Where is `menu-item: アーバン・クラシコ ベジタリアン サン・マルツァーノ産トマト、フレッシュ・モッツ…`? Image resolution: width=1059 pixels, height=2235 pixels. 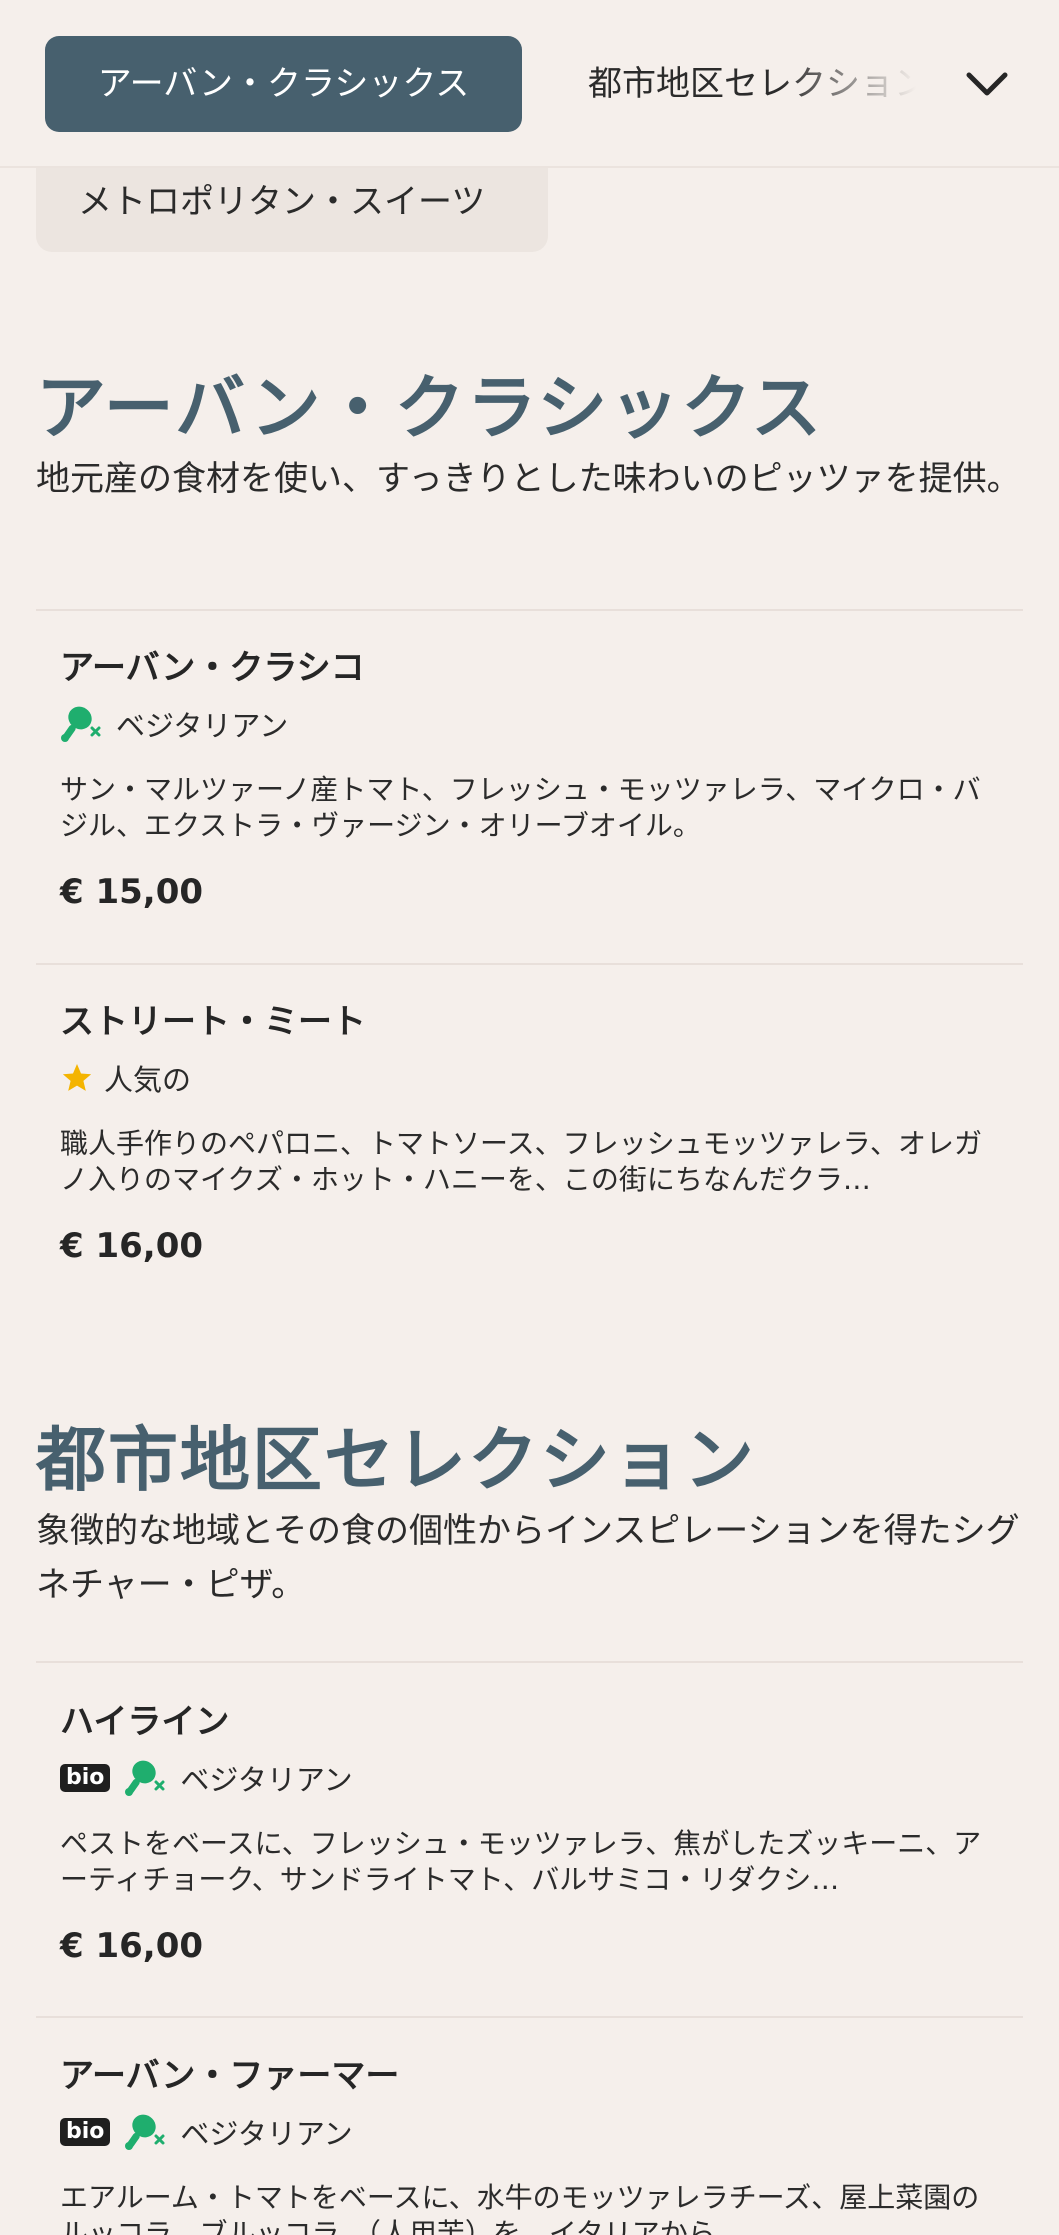
menu-item: アーバン・クラシコ ベジタリアン サン・マルツァーノ産トマト、フレッシュ・モッツ… is located at coordinates (525, 780).